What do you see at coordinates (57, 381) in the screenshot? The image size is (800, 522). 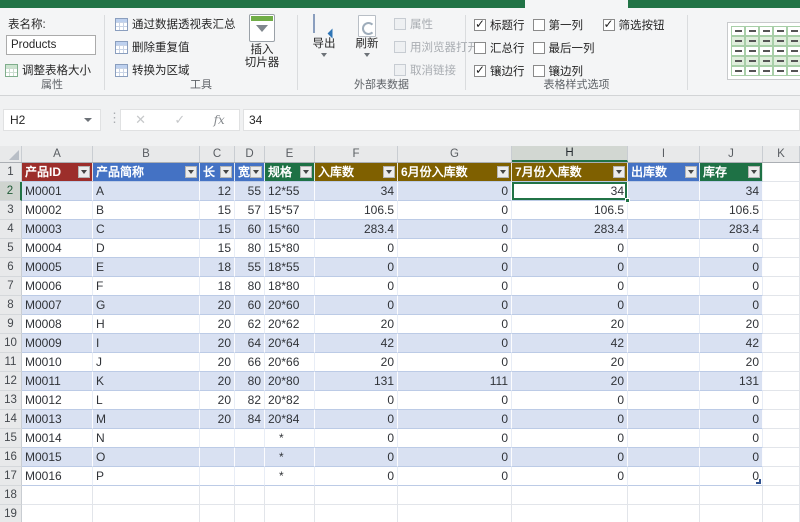 I see `cell-A12: M0011` at bounding box center [57, 381].